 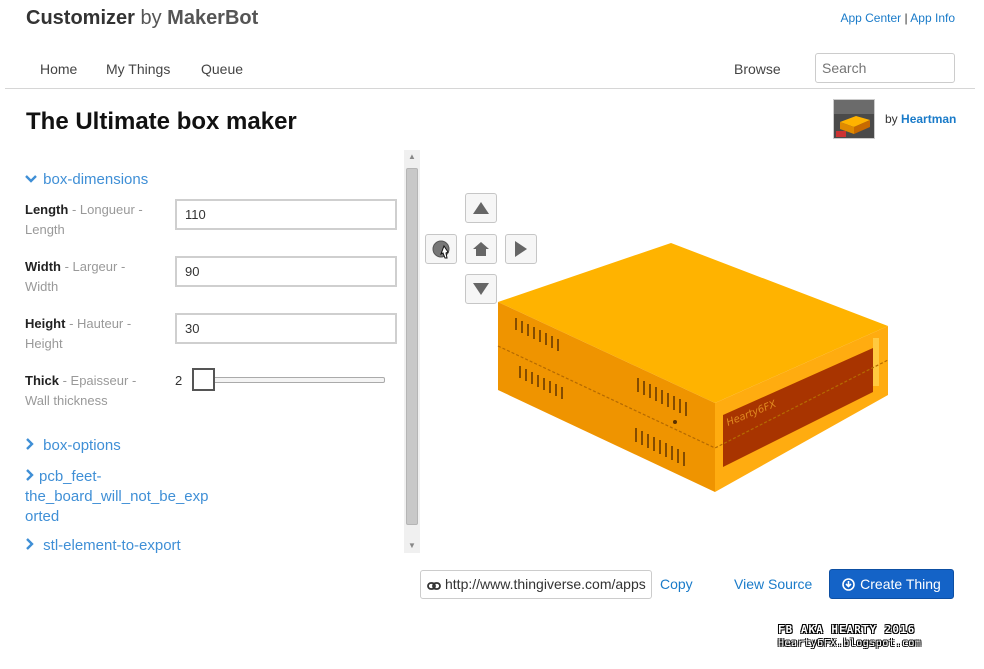 I want to click on view-rotate-button, so click(x=441, y=249).